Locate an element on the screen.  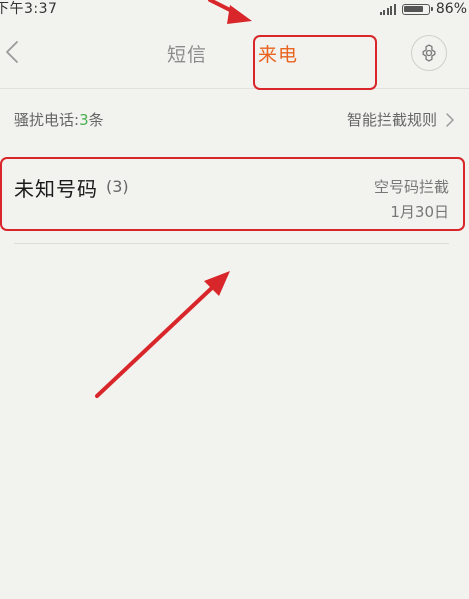
battery-icon is located at coordinates (417, 9).